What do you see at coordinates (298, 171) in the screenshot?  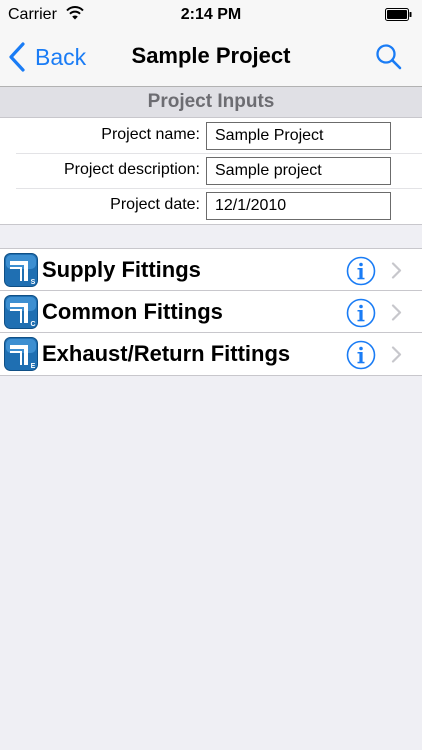 I see `project-description-field` at bounding box center [298, 171].